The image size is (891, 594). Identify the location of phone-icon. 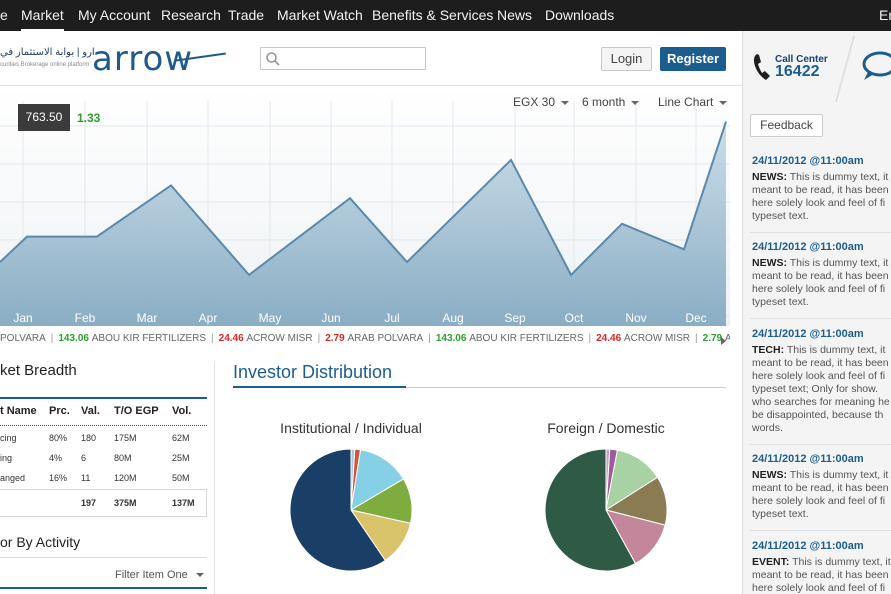
(761, 67).